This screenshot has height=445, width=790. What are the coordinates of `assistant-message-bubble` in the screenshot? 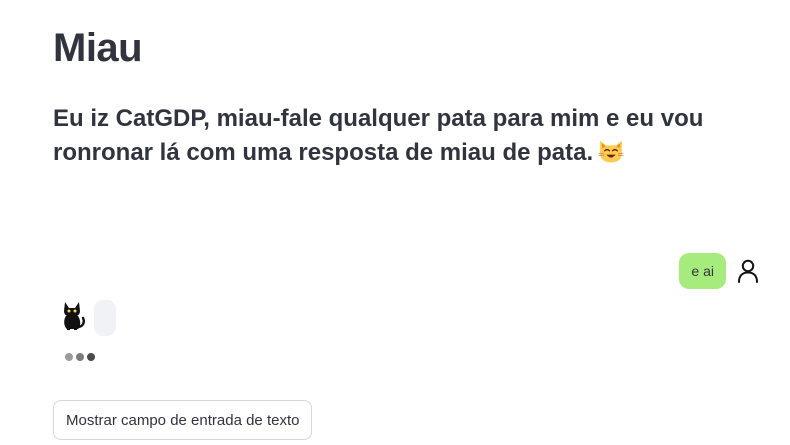 It's located at (105, 318).